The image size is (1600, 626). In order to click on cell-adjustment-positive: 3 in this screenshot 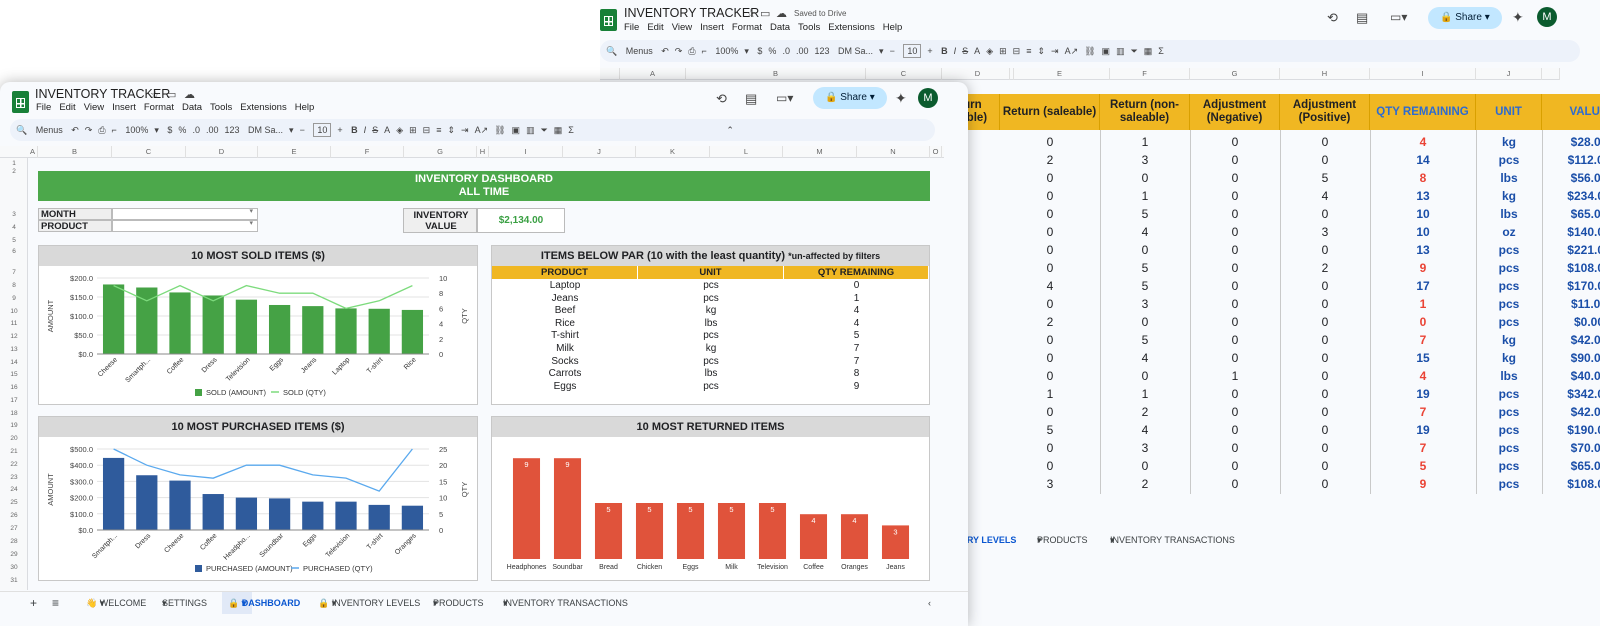, I will do `click(1325, 232)`.